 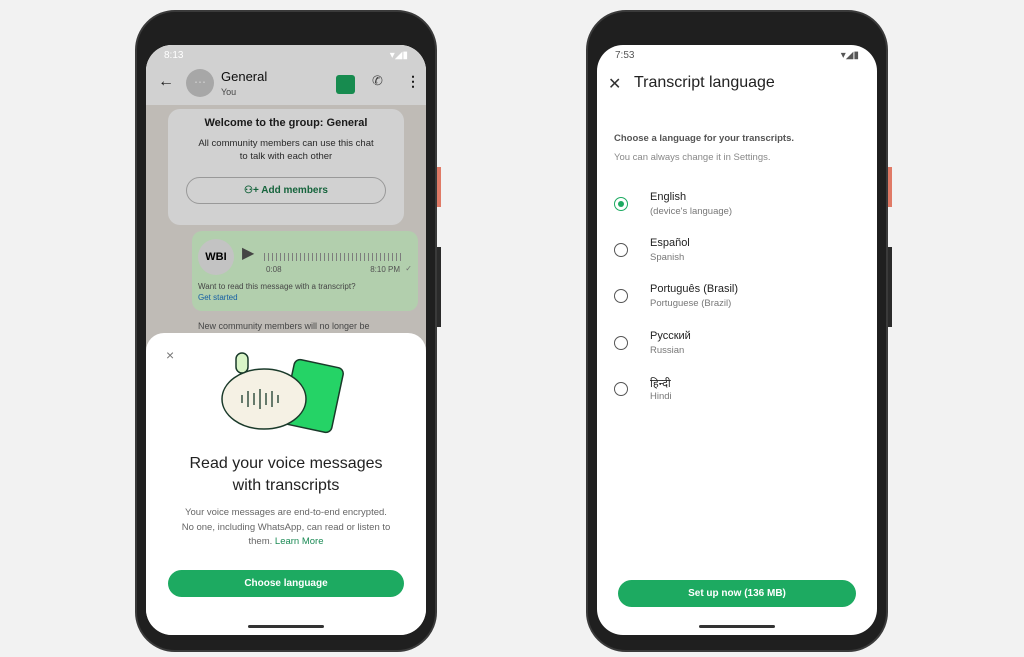 I want to click on instruction-text: Choose a language for your transcripts., so click(x=704, y=138).